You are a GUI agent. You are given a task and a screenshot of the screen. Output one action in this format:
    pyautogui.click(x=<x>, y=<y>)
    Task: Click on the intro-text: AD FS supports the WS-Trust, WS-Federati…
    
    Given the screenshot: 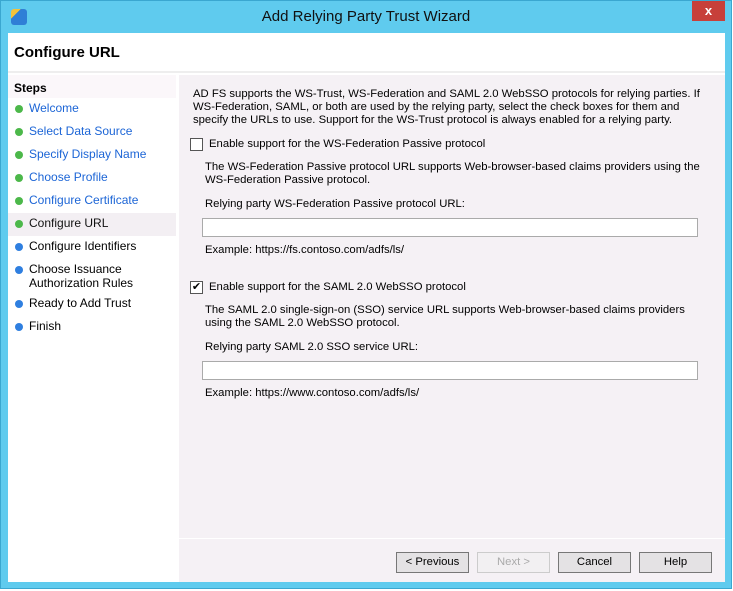 What is the action you would take?
    pyautogui.click(x=446, y=107)
    